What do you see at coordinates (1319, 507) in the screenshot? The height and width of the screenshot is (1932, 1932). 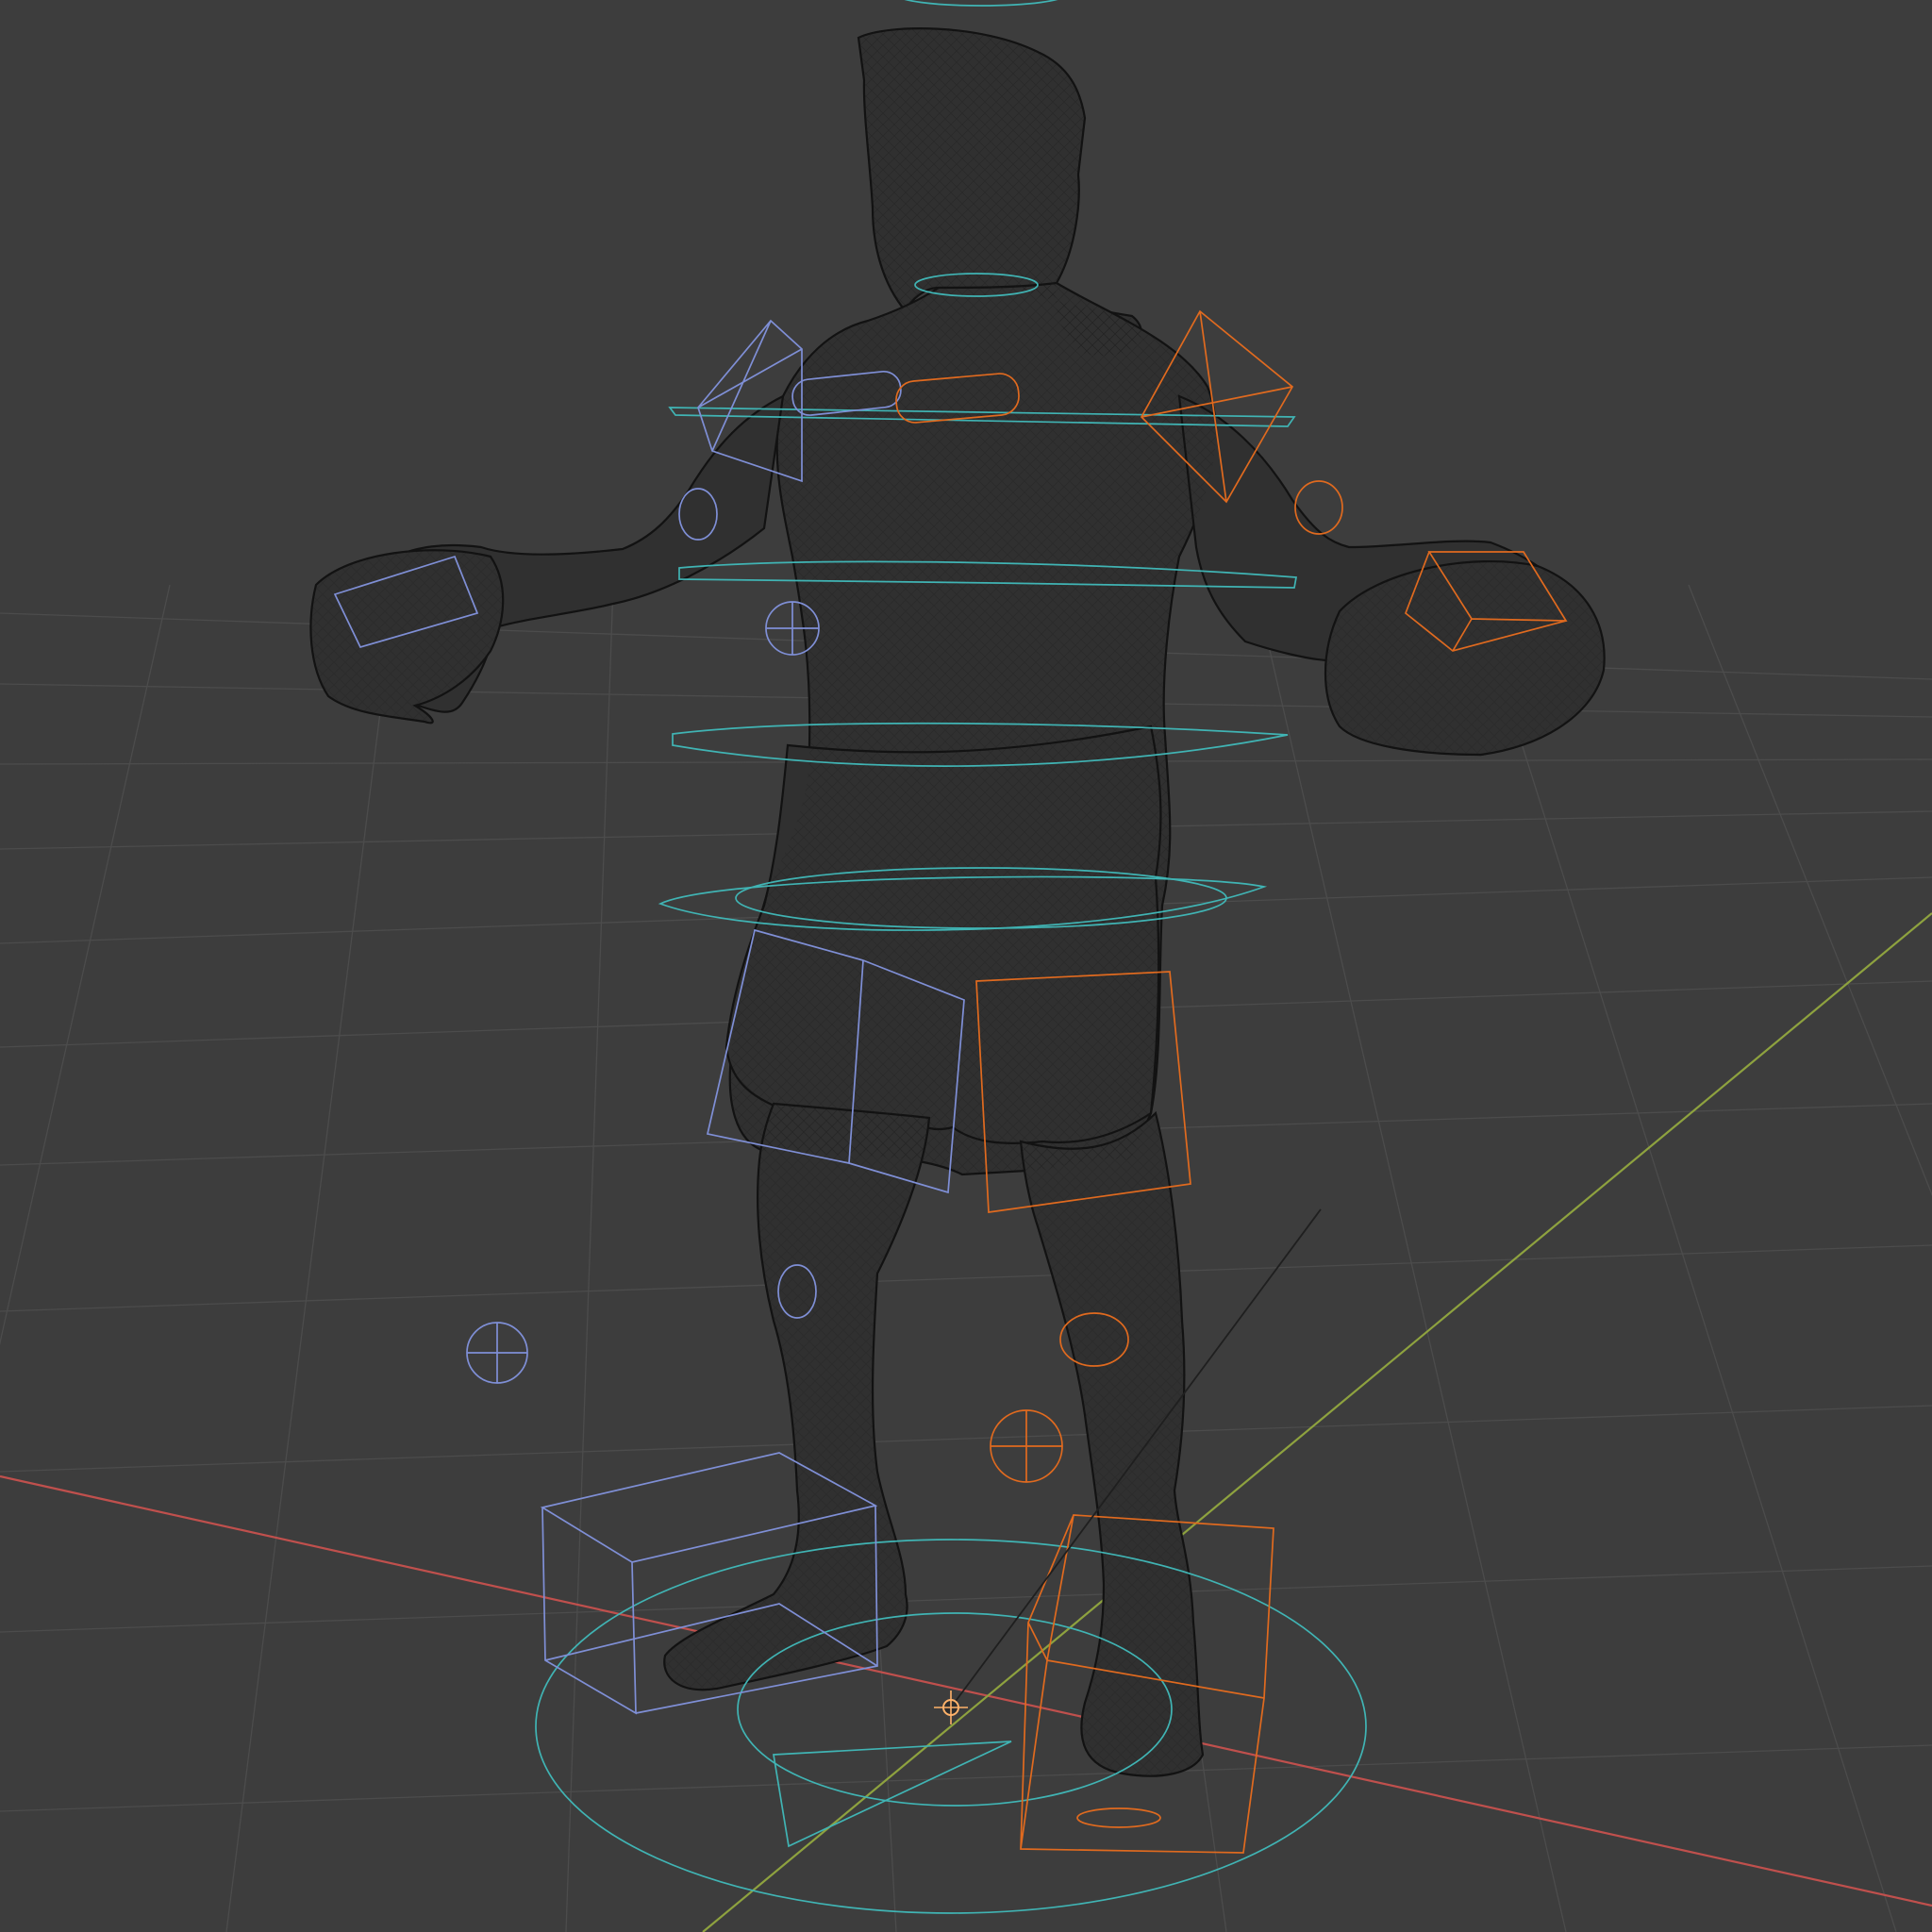 I see `right-elbow-control` at bounding box center [1319, 507].